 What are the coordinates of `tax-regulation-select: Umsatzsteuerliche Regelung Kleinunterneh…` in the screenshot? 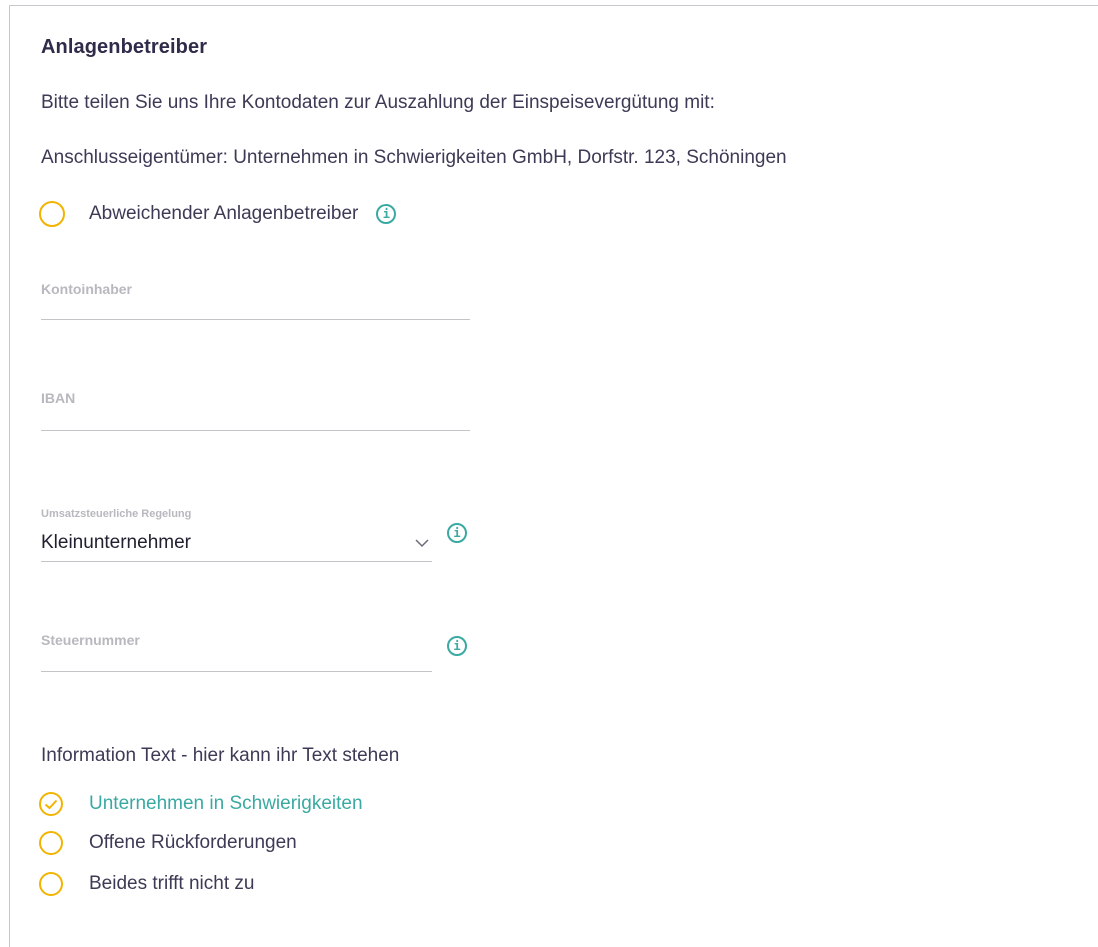 It's located at (236, 535).